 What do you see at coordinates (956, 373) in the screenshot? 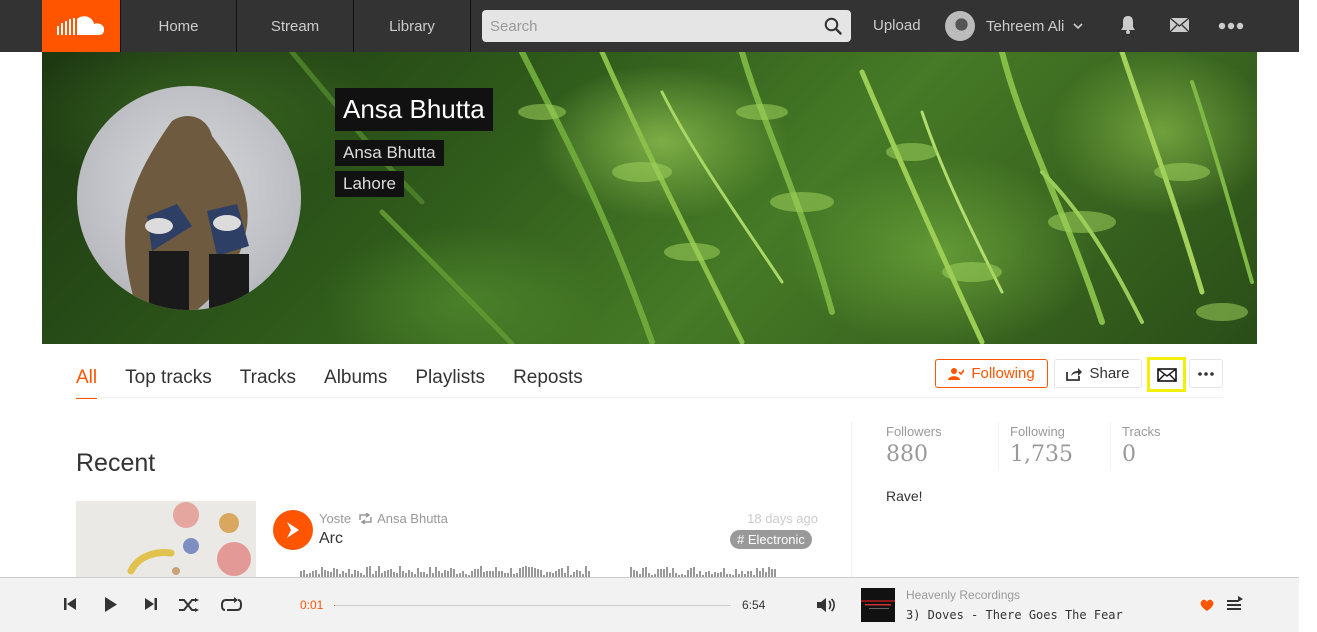
I see `following-person-icon` at bounding box center [956, 373].